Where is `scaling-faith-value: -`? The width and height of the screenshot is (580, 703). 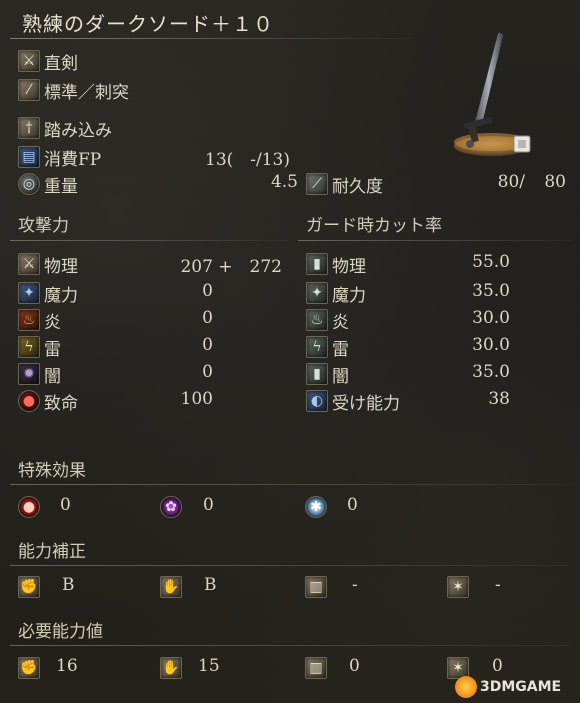 scaling-faith-value: - is located at coordinates (498, 585).